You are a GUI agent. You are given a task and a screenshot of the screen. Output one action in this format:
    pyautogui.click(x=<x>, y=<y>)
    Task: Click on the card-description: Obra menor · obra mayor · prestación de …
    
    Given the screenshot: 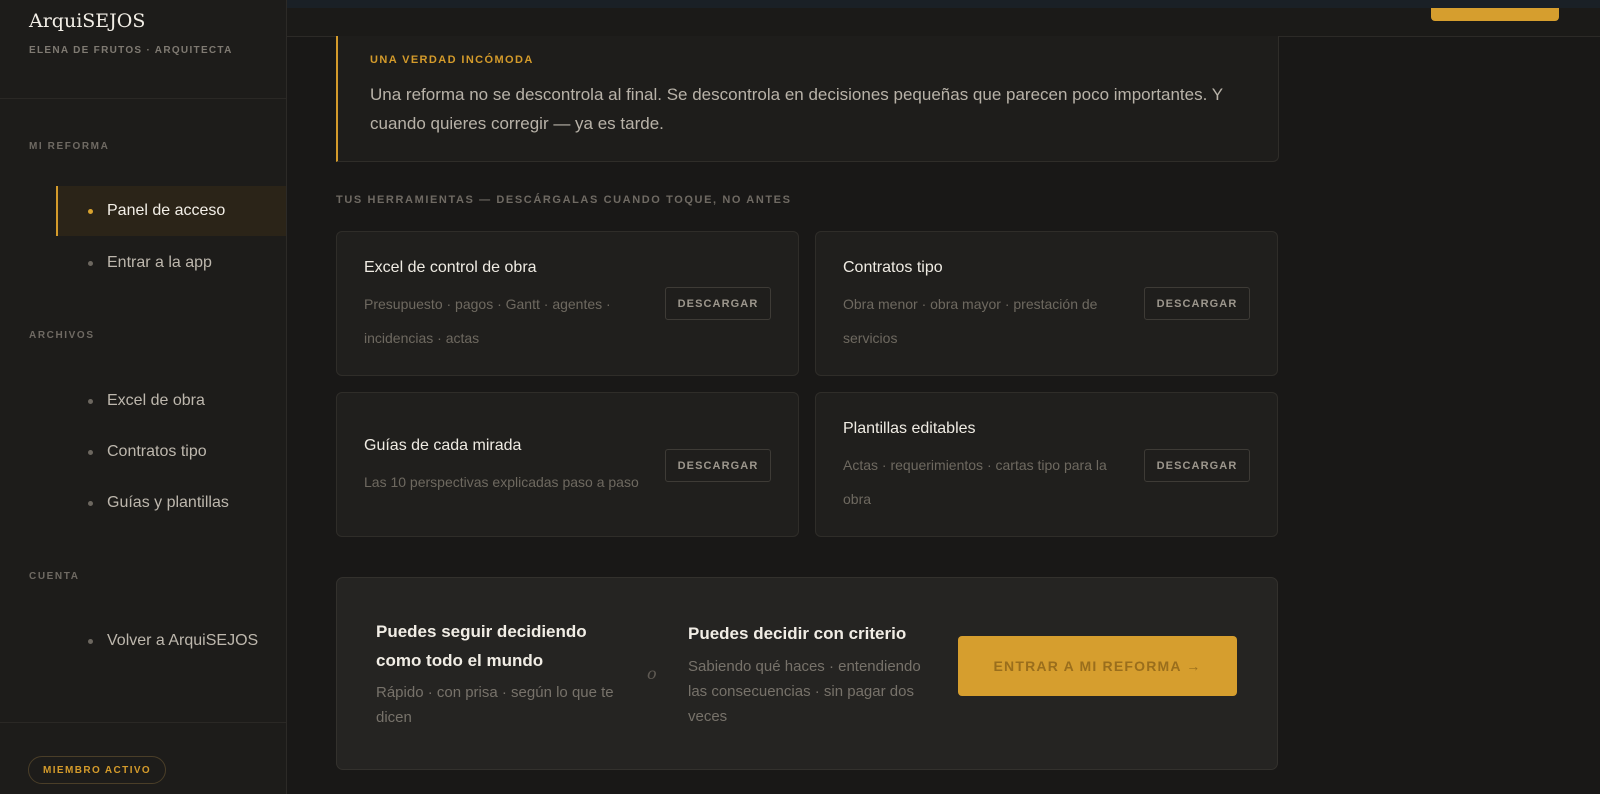 What is the action you would take?
    pyautogui.click(x=970, y=321)
    